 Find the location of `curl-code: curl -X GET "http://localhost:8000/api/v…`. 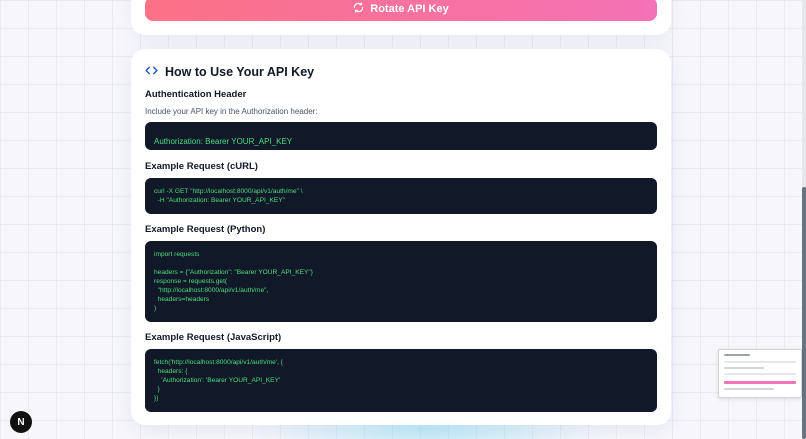

curl-code: curl -X GET "http://localhost:8000/api/v… is located at coordinates (228, 196).